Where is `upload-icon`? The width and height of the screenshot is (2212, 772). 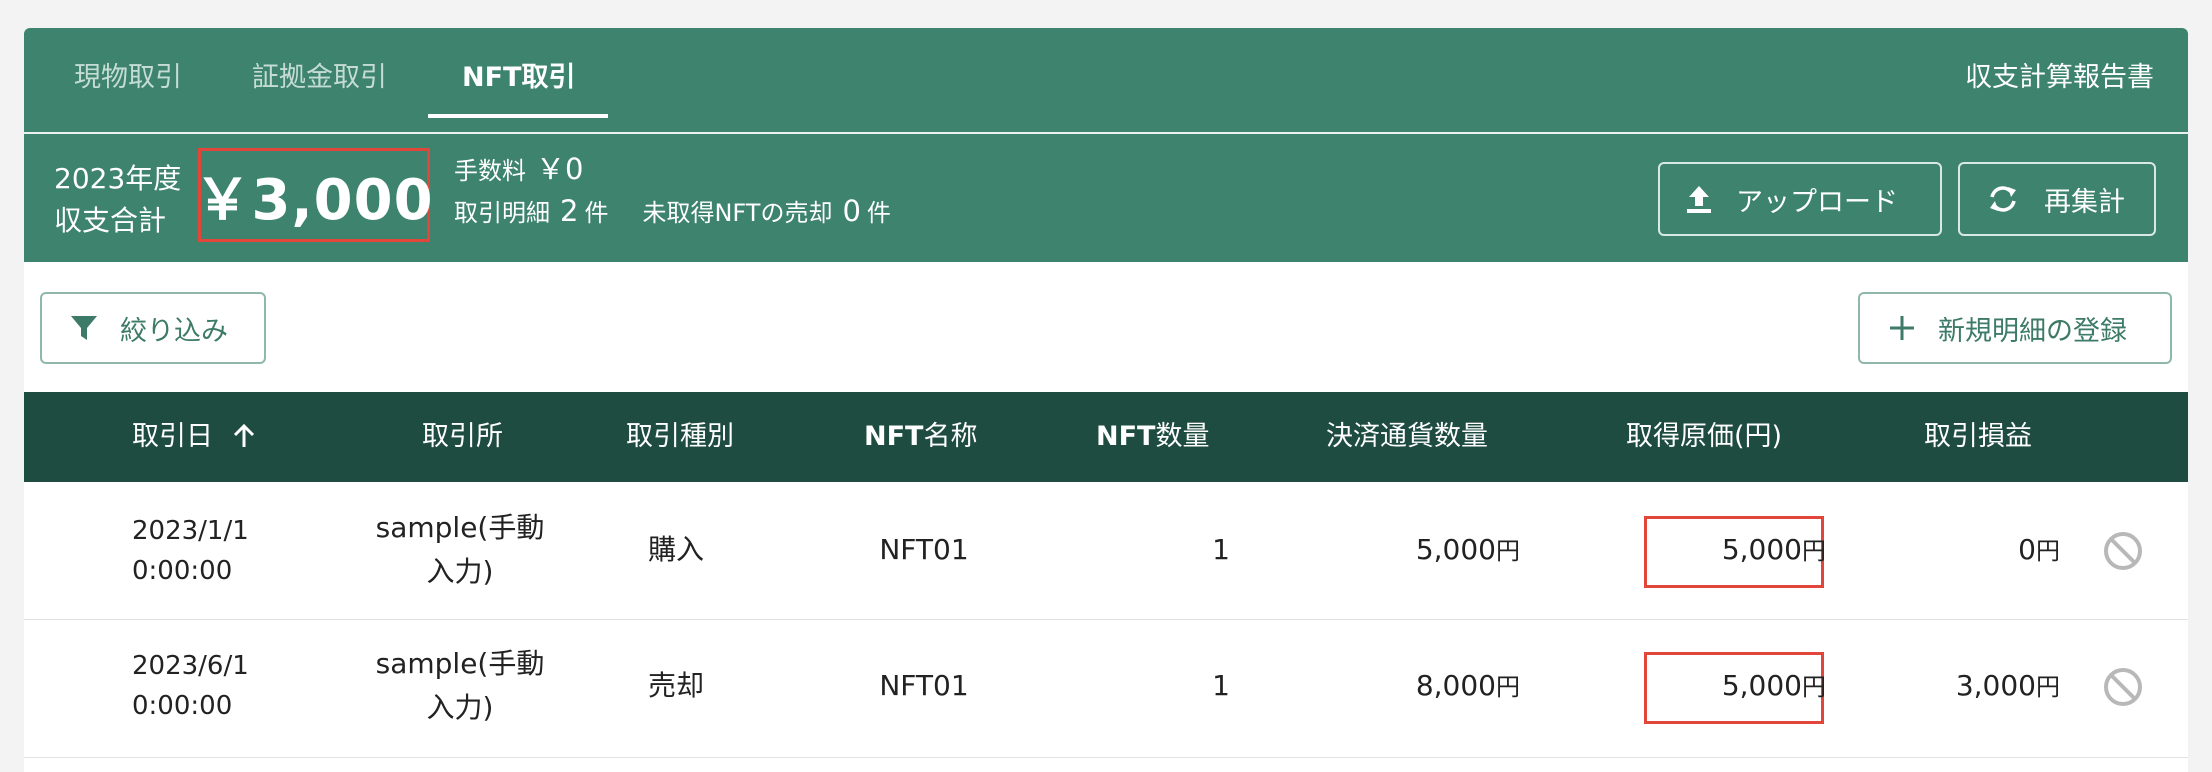 upload-icon is located at coordinates (1699, 199).